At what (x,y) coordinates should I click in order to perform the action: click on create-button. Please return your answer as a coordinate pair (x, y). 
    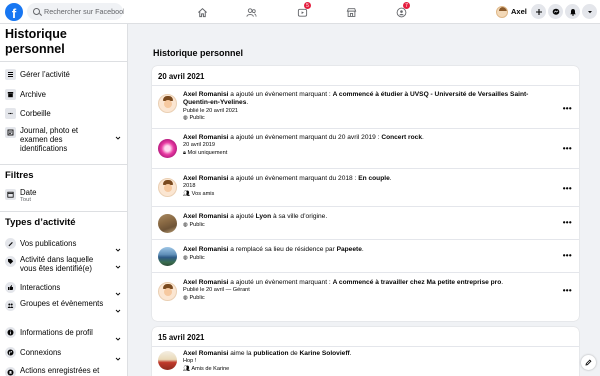
    Looking at the image, I should click on (538, 11).